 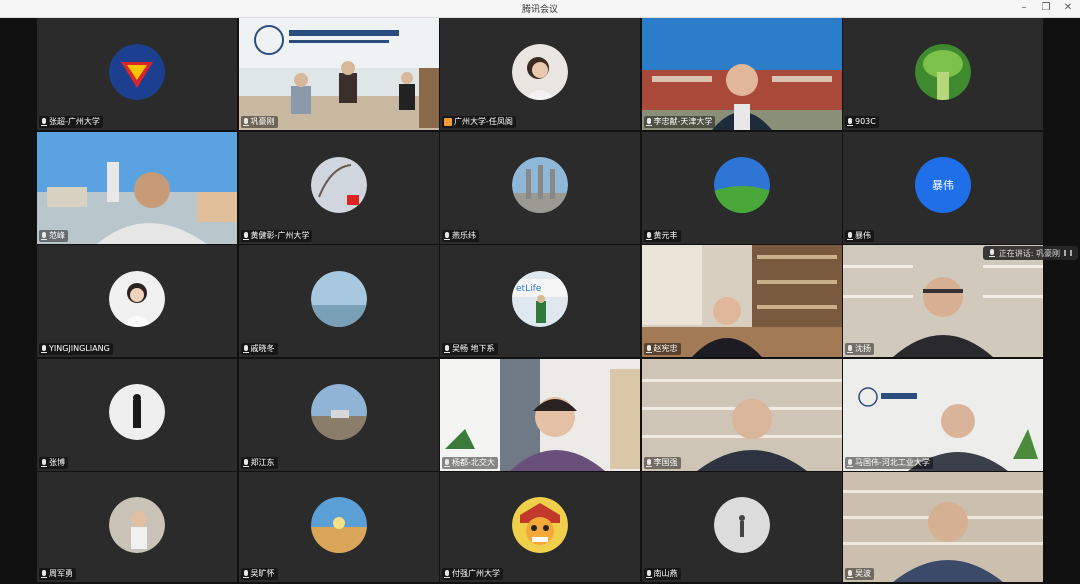 I want to click on participant-tile: 张博, so click(x=137, y=414).